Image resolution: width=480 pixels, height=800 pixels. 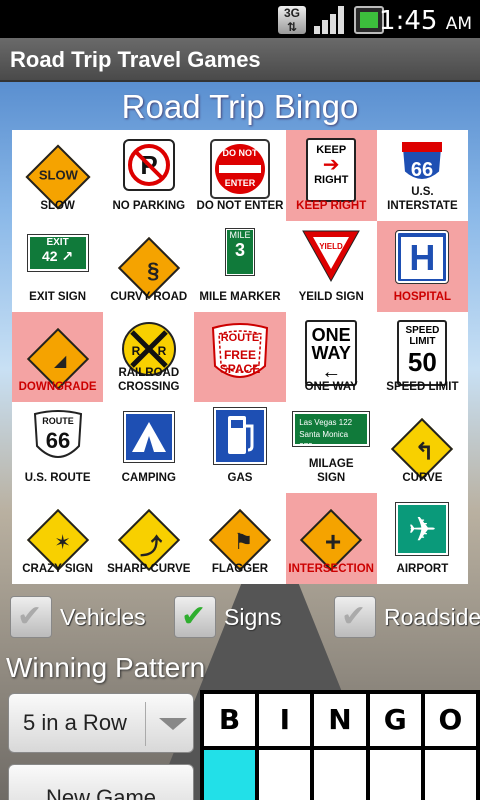 I want to click on svg-text: ROUTE, so click(x=58, y=421).